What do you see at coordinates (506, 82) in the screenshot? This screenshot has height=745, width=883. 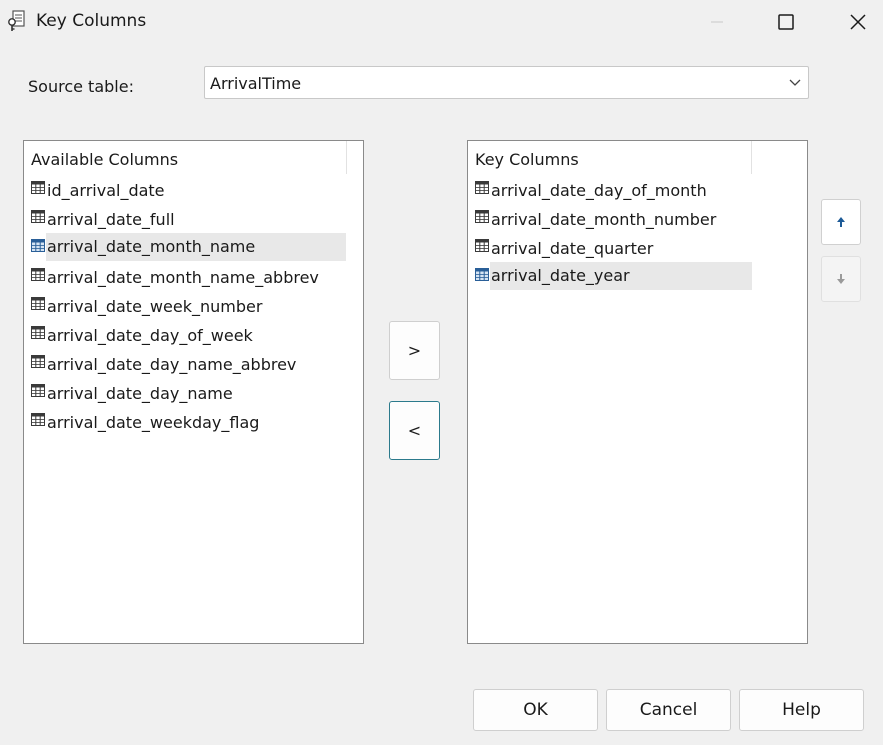 I see `source-table-dropdown: ArrivalTime` at bounding box center [506, 82].